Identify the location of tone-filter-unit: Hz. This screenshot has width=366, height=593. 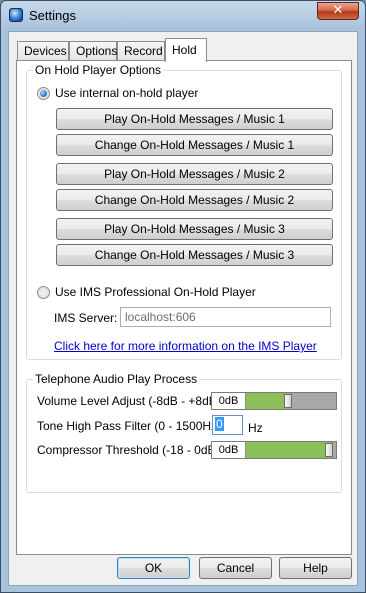
(255, 428).